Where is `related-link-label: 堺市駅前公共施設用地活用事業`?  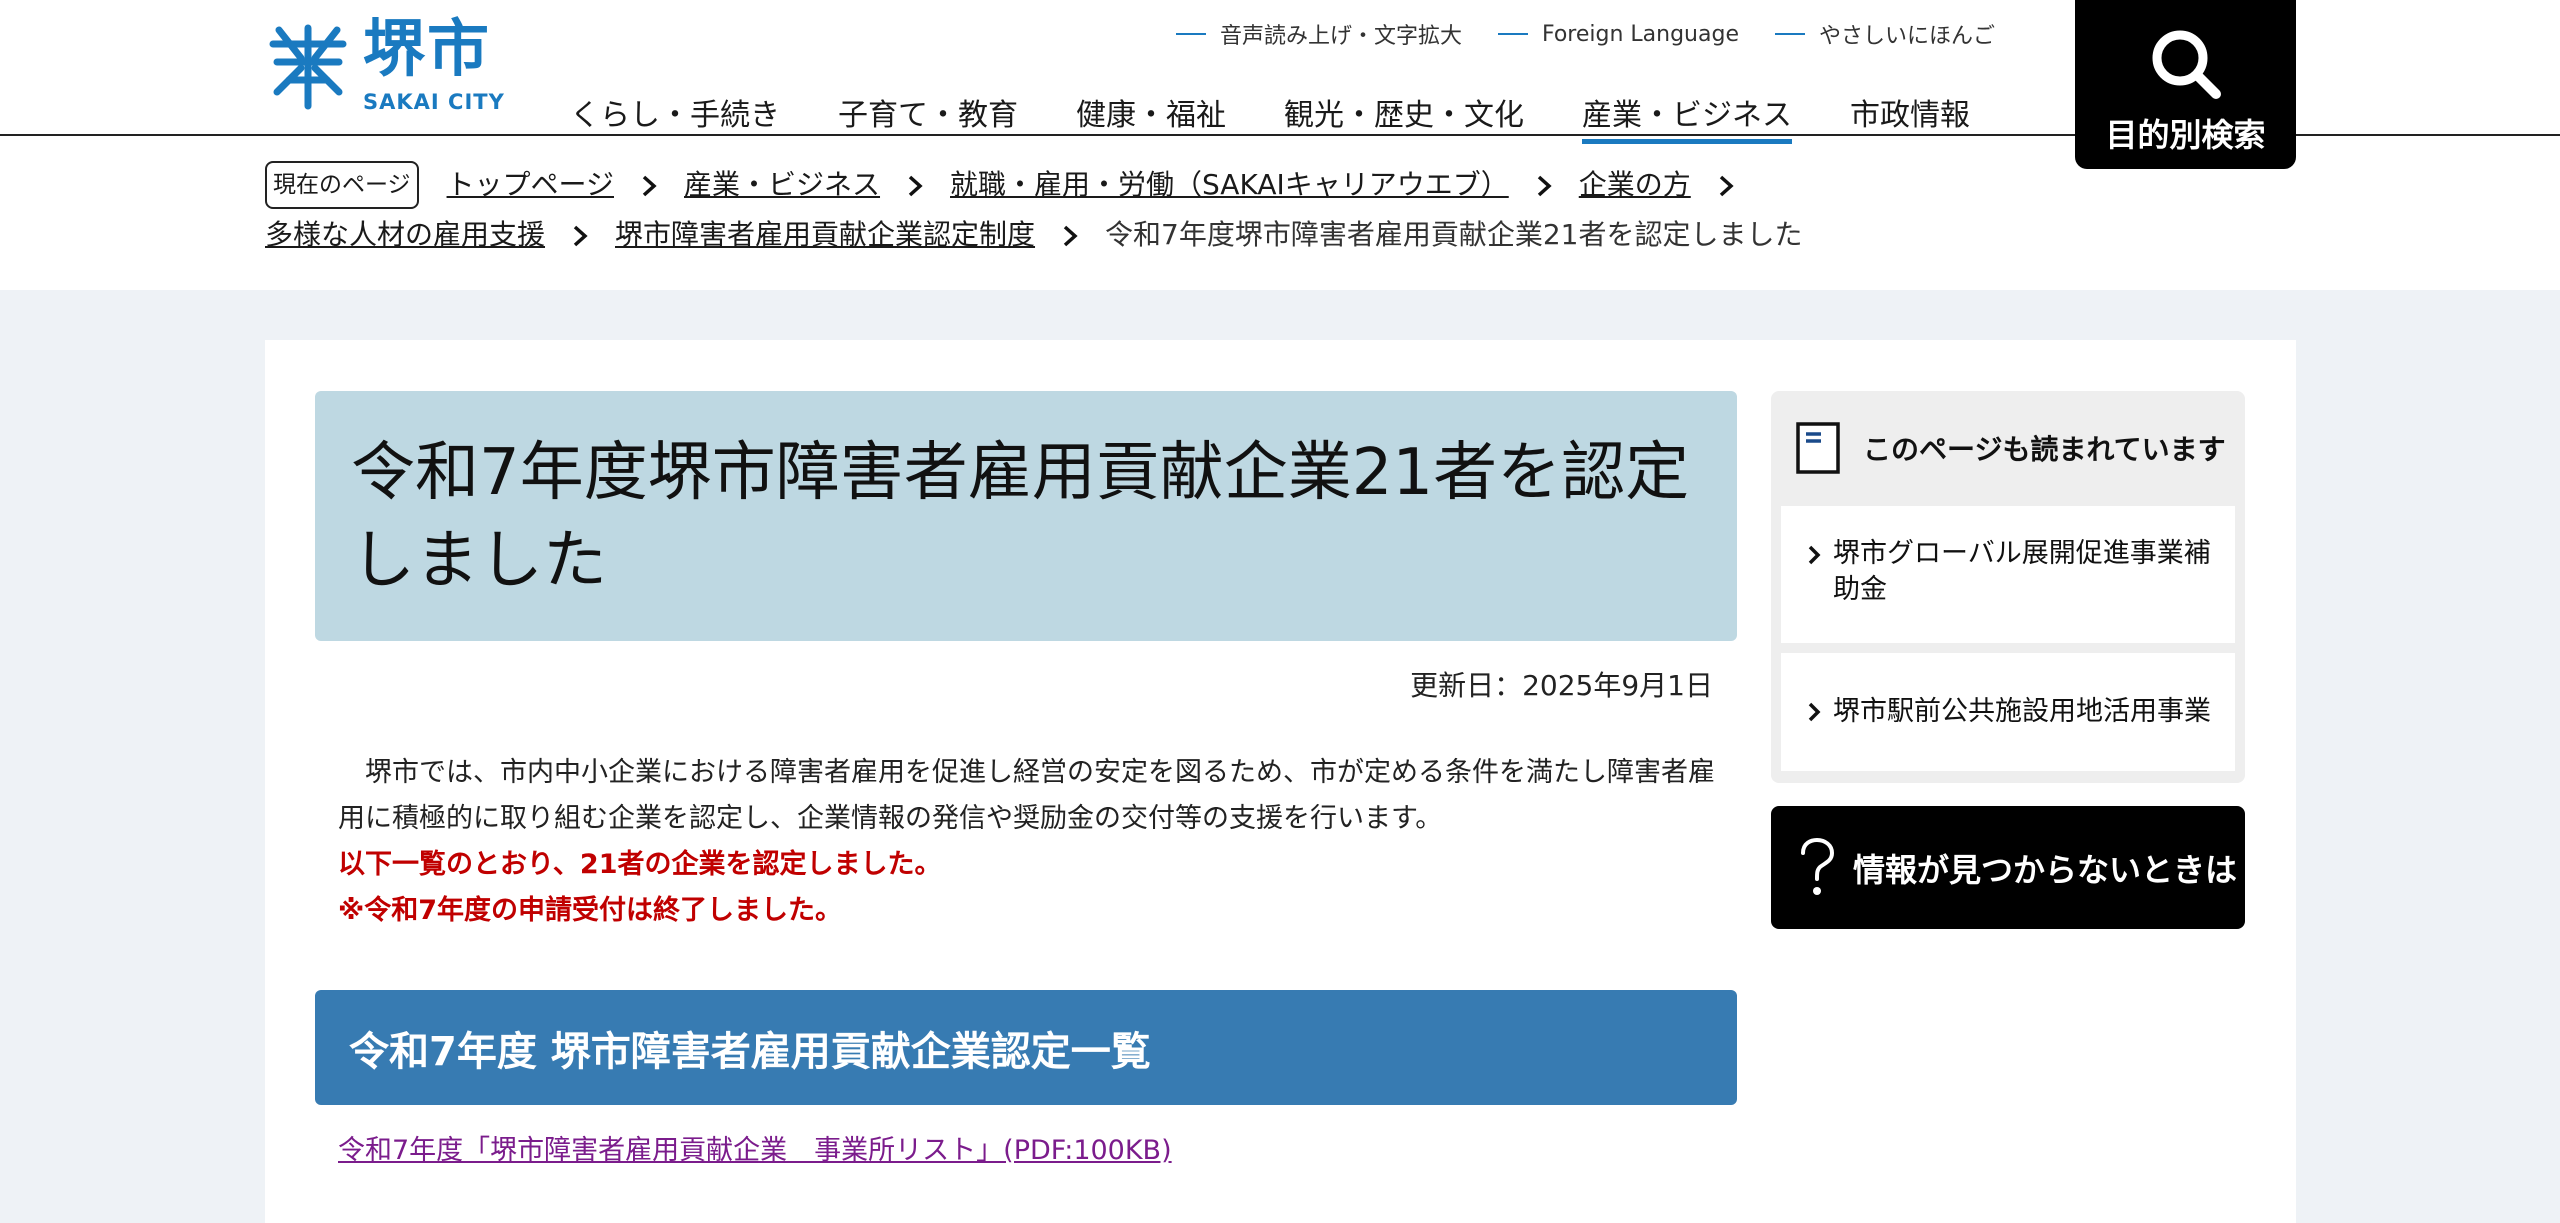
related-link-label: 堺市駅前公共施設用地活用事業 is located at coordinates (2022, 711).